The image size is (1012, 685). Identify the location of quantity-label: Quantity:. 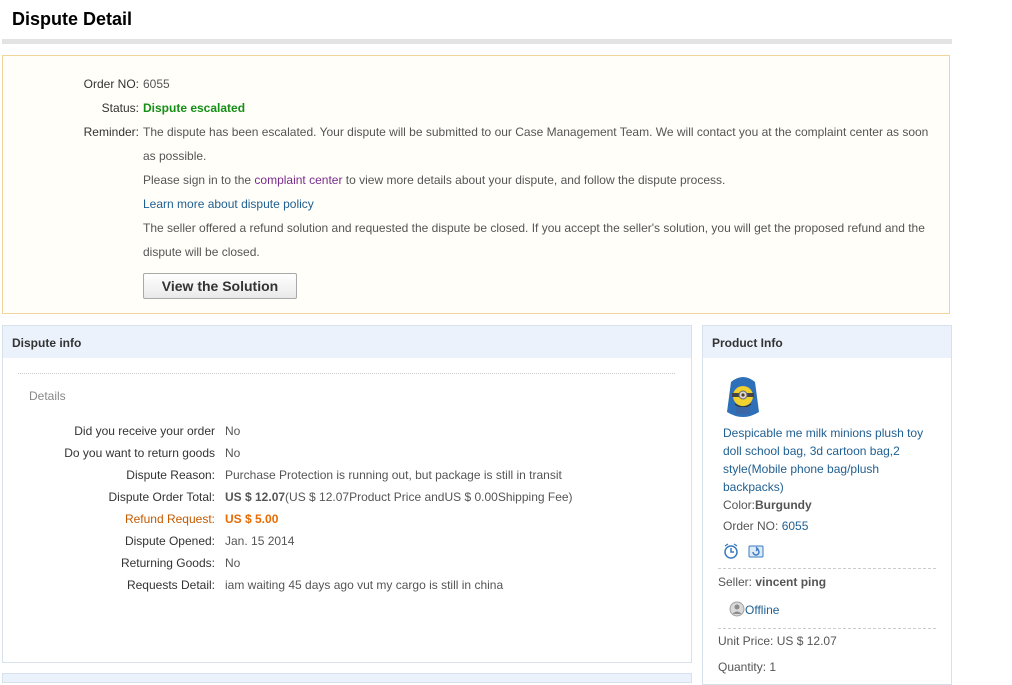
(742, 667).